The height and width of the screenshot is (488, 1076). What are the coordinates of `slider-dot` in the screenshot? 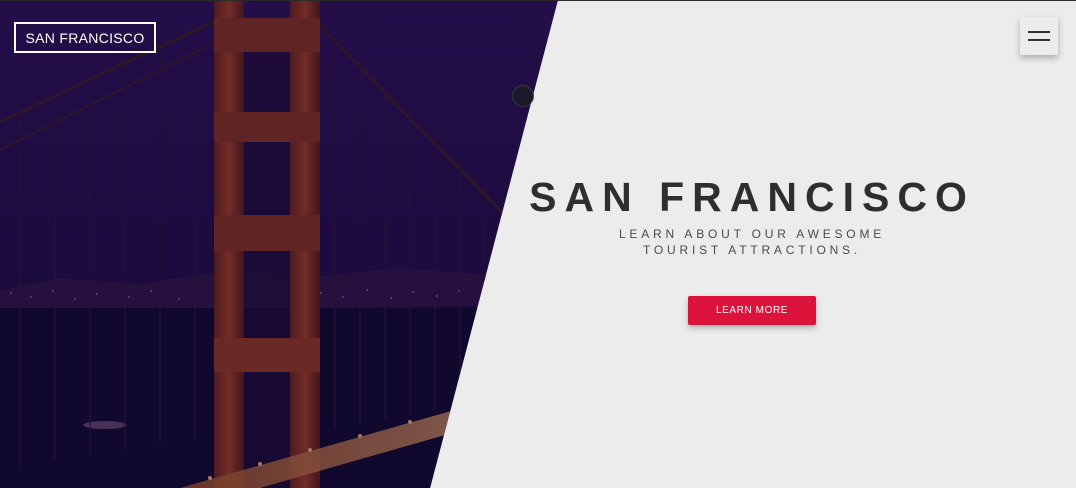 It's located at (523, 96).